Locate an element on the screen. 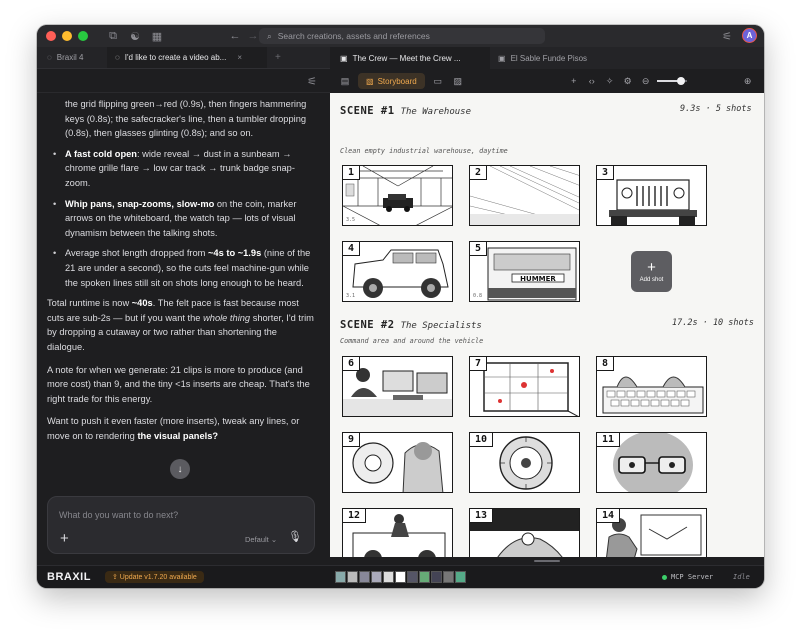 The height and width of the screenshot is (636, 800). search-input: Search creations, assets and references is located at coordinates (354, 36).